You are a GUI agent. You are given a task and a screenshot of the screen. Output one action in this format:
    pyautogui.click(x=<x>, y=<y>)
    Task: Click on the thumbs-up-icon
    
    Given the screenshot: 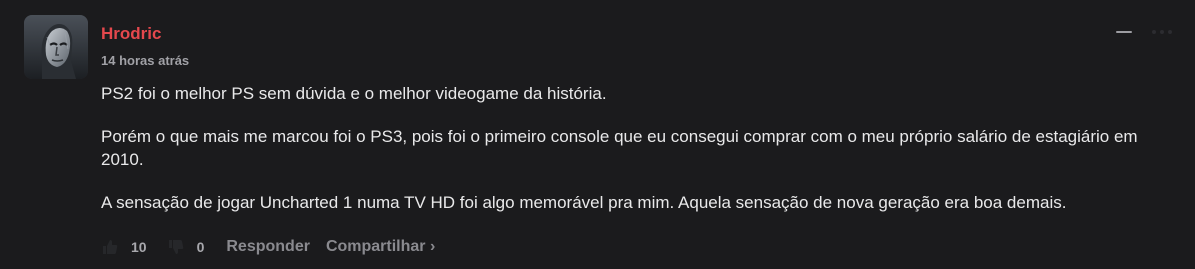 What is the action you would take?
    pyautogui.click(x=110, y=247)
    